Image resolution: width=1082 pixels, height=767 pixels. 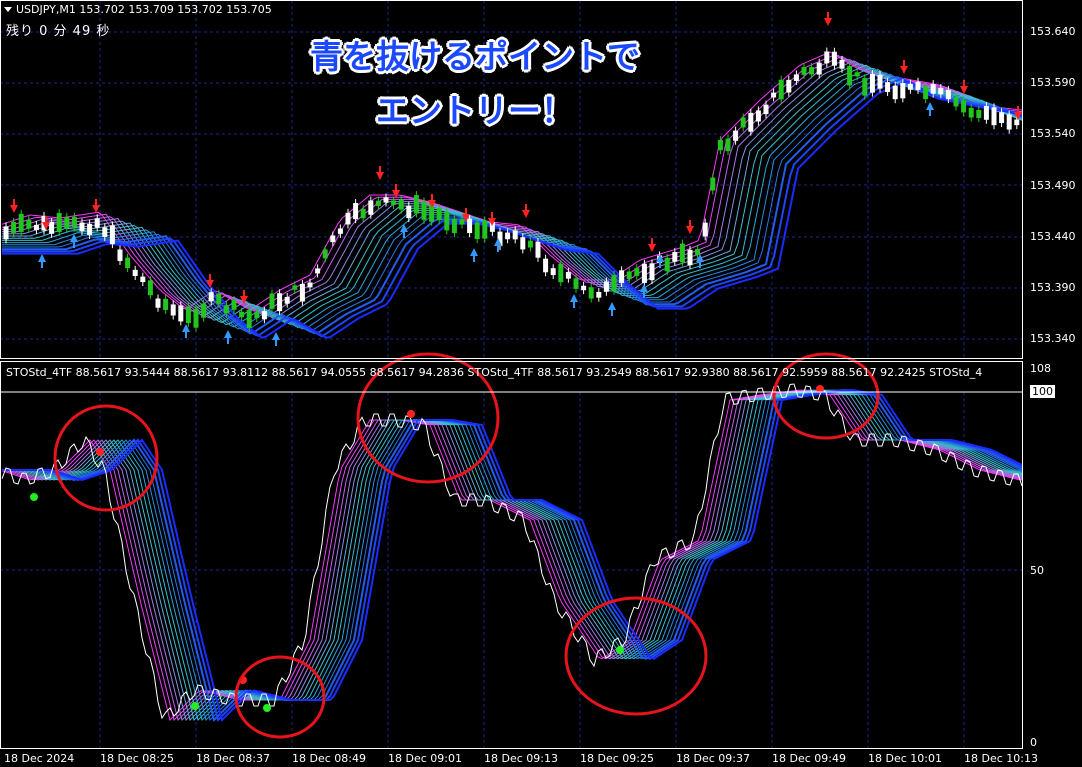 I want to click on time-label: 18 Dec 2024, so click(x=39, y=758).